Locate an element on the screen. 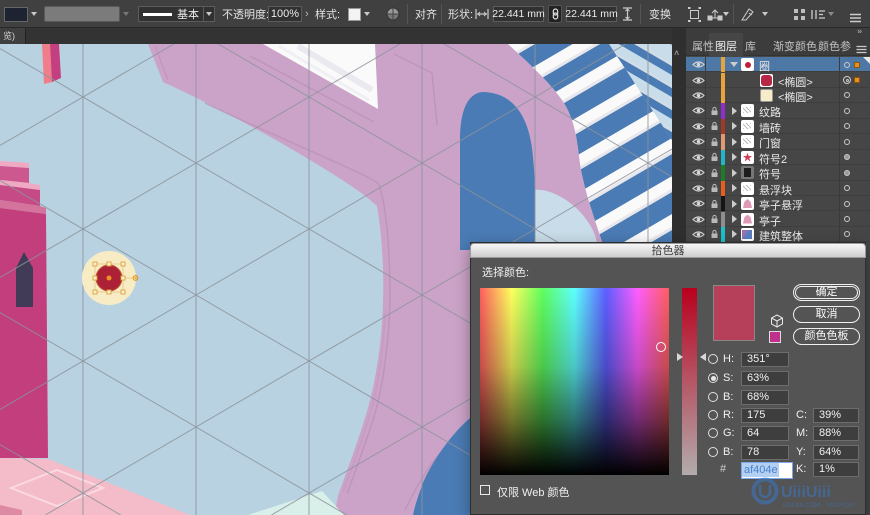 The width and height of the screenshot is (870, 515). svg-text: UIIIUIII.COM · YOUYOU is located at coordinates (818, 505).